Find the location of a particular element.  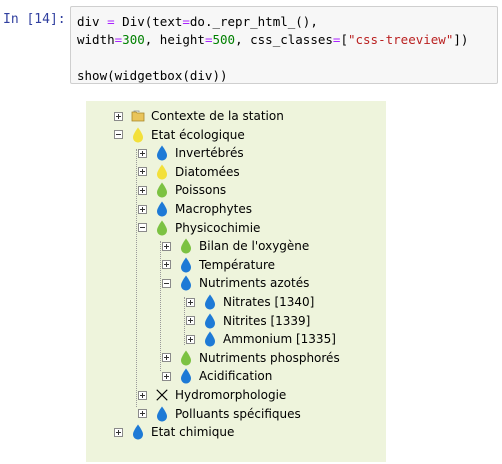

tree-node: Température is located at coordinates (218, 265).